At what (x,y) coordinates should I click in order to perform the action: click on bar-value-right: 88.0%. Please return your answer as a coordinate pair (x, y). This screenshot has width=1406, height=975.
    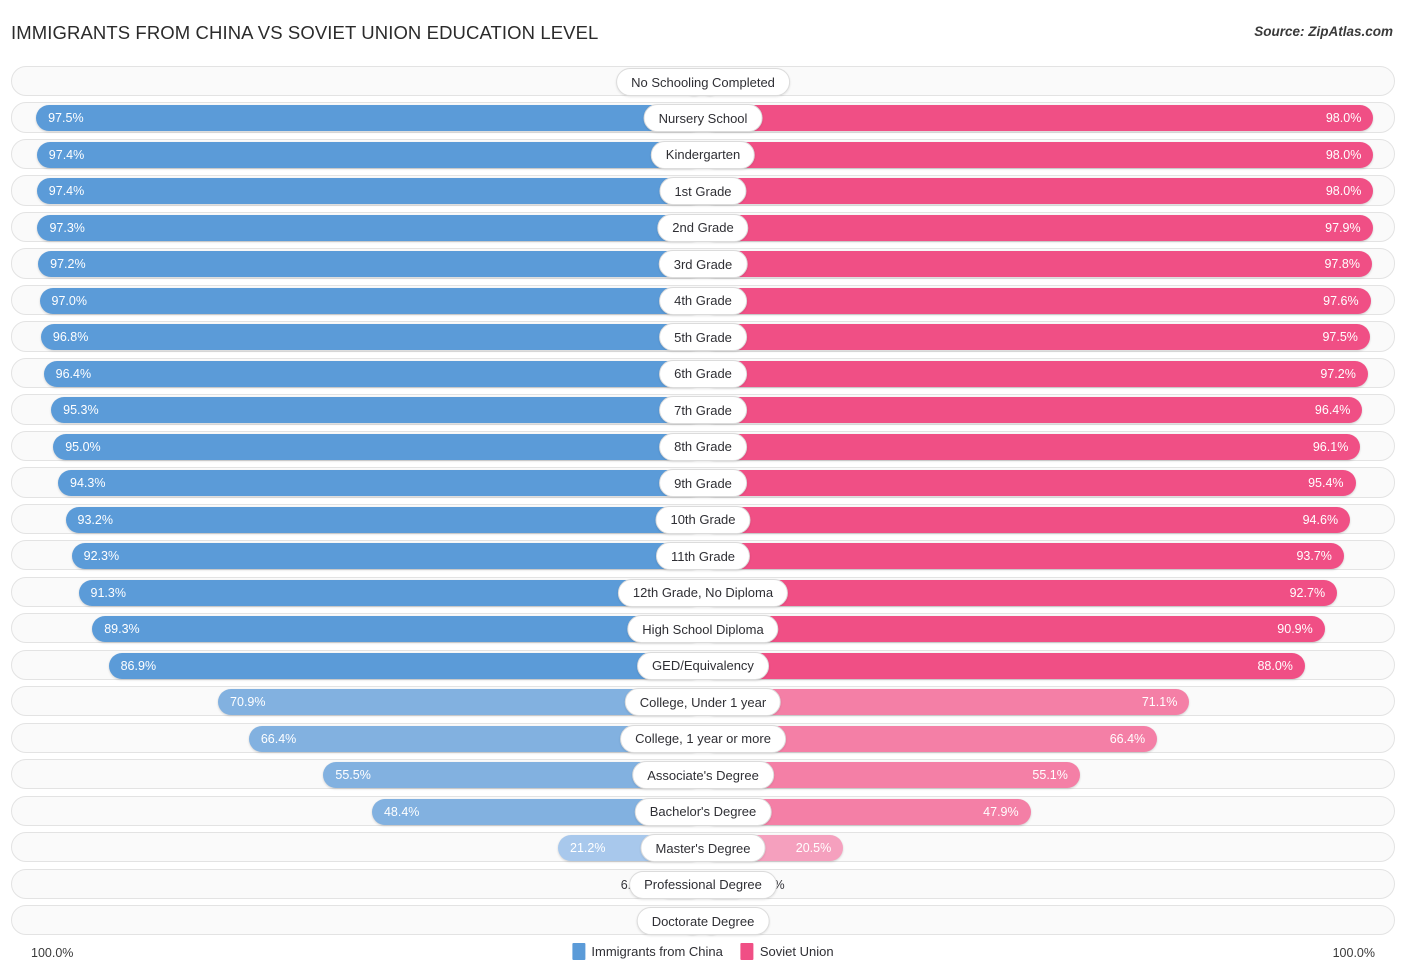
    Looking at the image, I should click on (1275, 665).